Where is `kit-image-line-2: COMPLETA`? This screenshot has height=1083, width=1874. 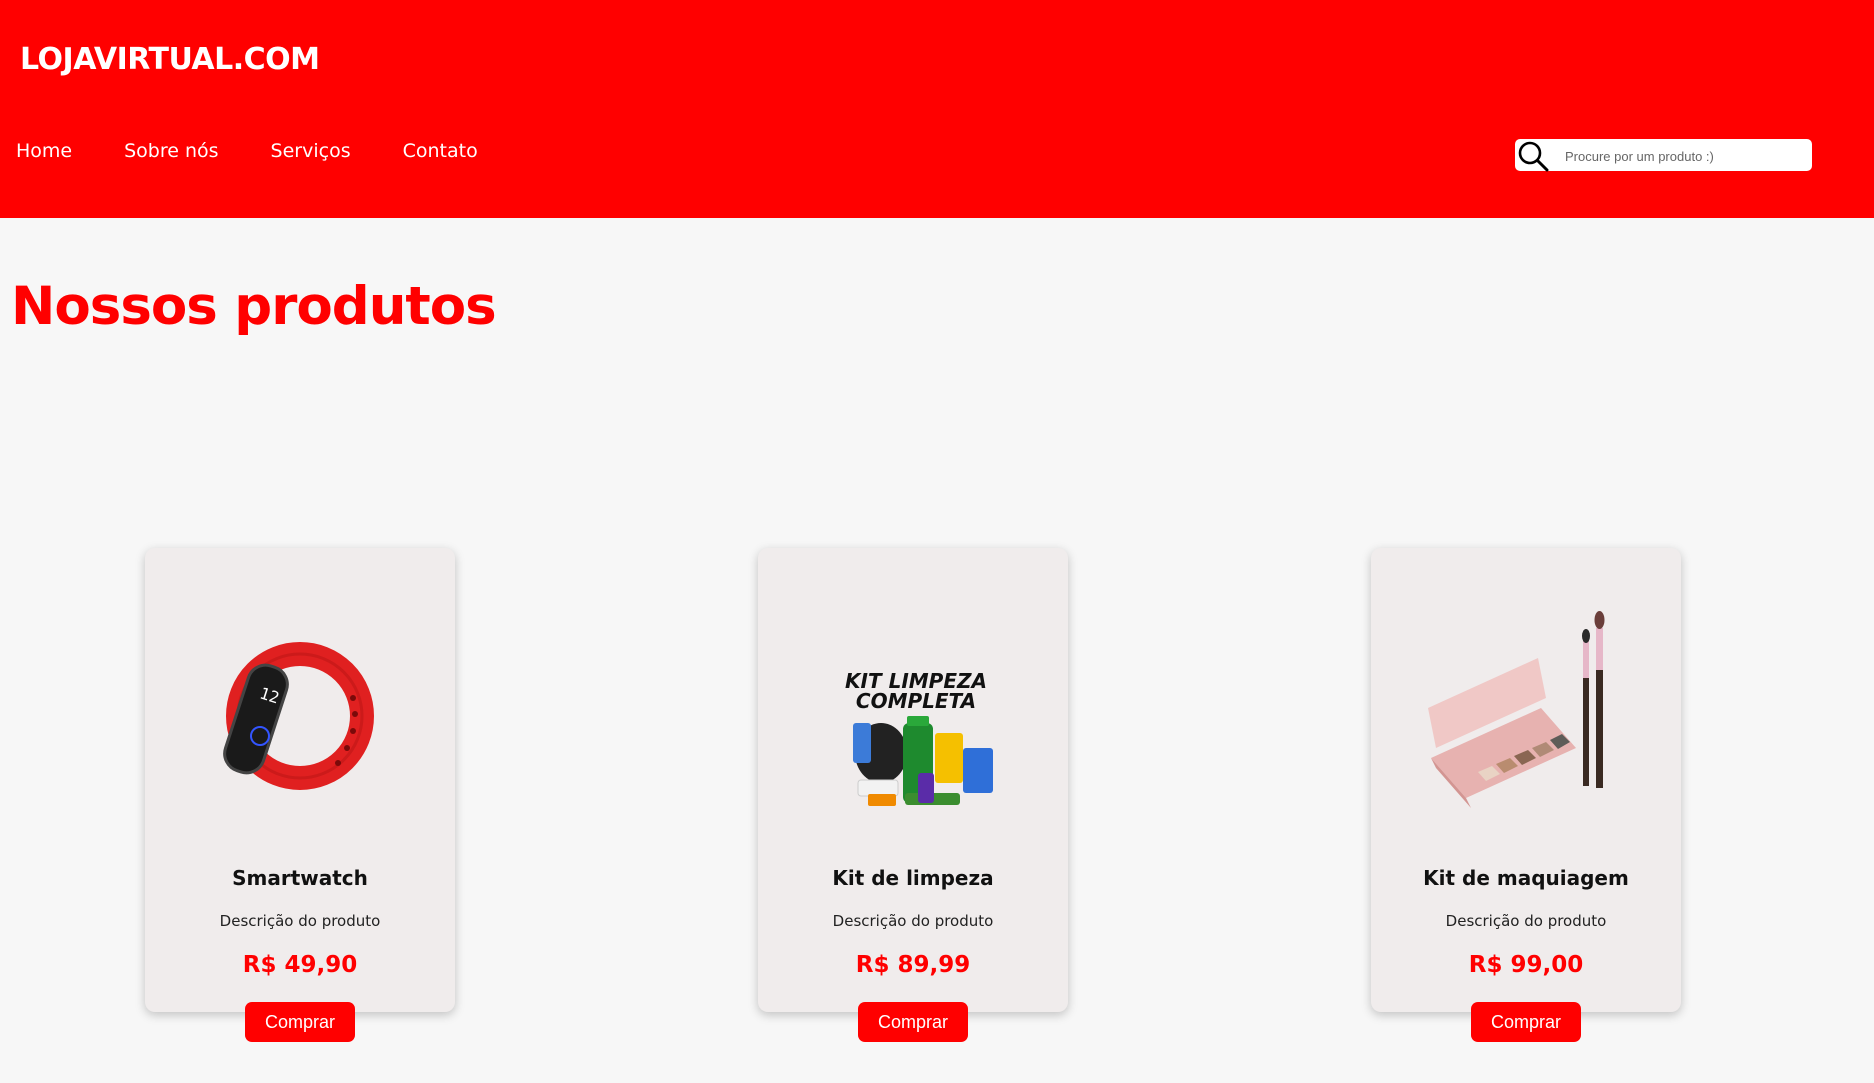
kit-image-line-2: COMPLETA is located at coordinates (916, 701).